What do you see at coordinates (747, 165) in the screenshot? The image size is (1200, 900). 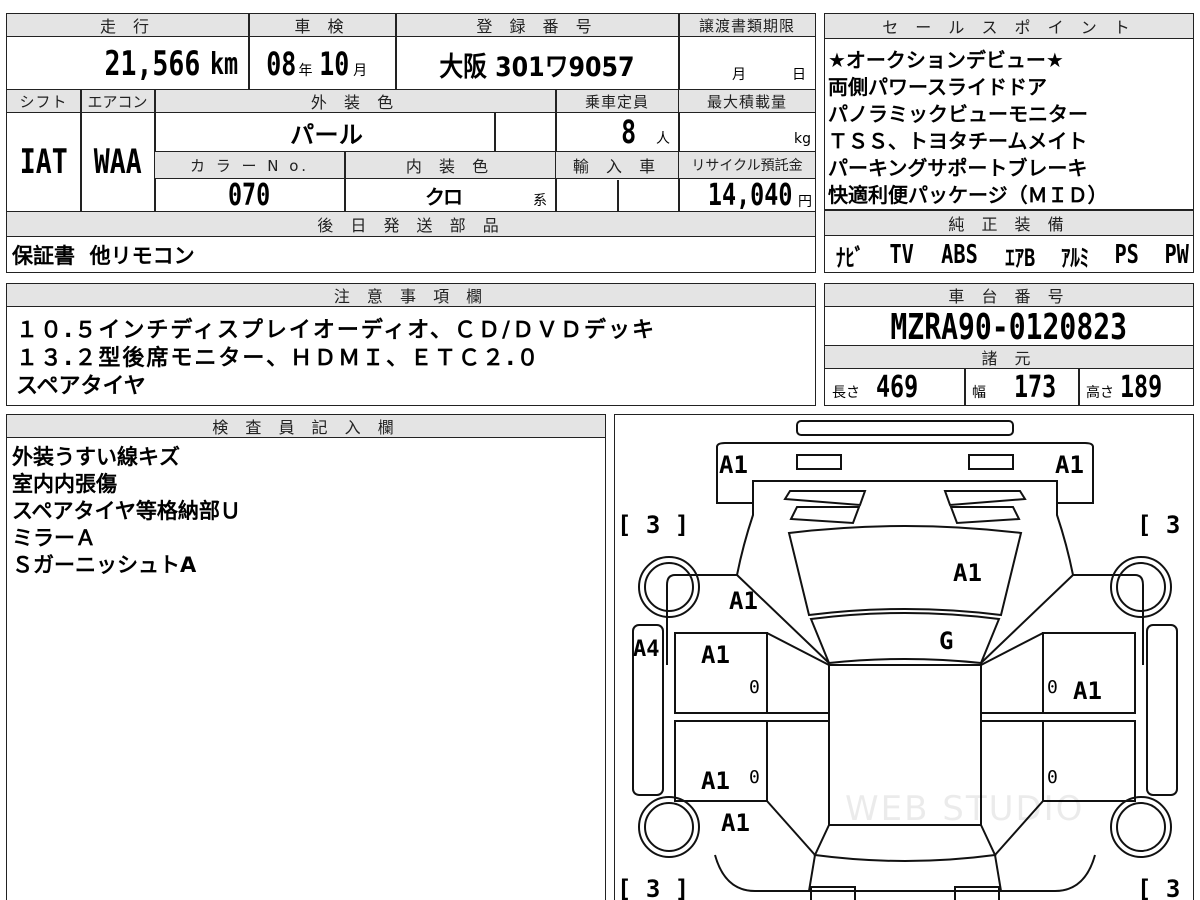 I see `recycle-header: リサイクル預託金` at bounding box center [747, 165].